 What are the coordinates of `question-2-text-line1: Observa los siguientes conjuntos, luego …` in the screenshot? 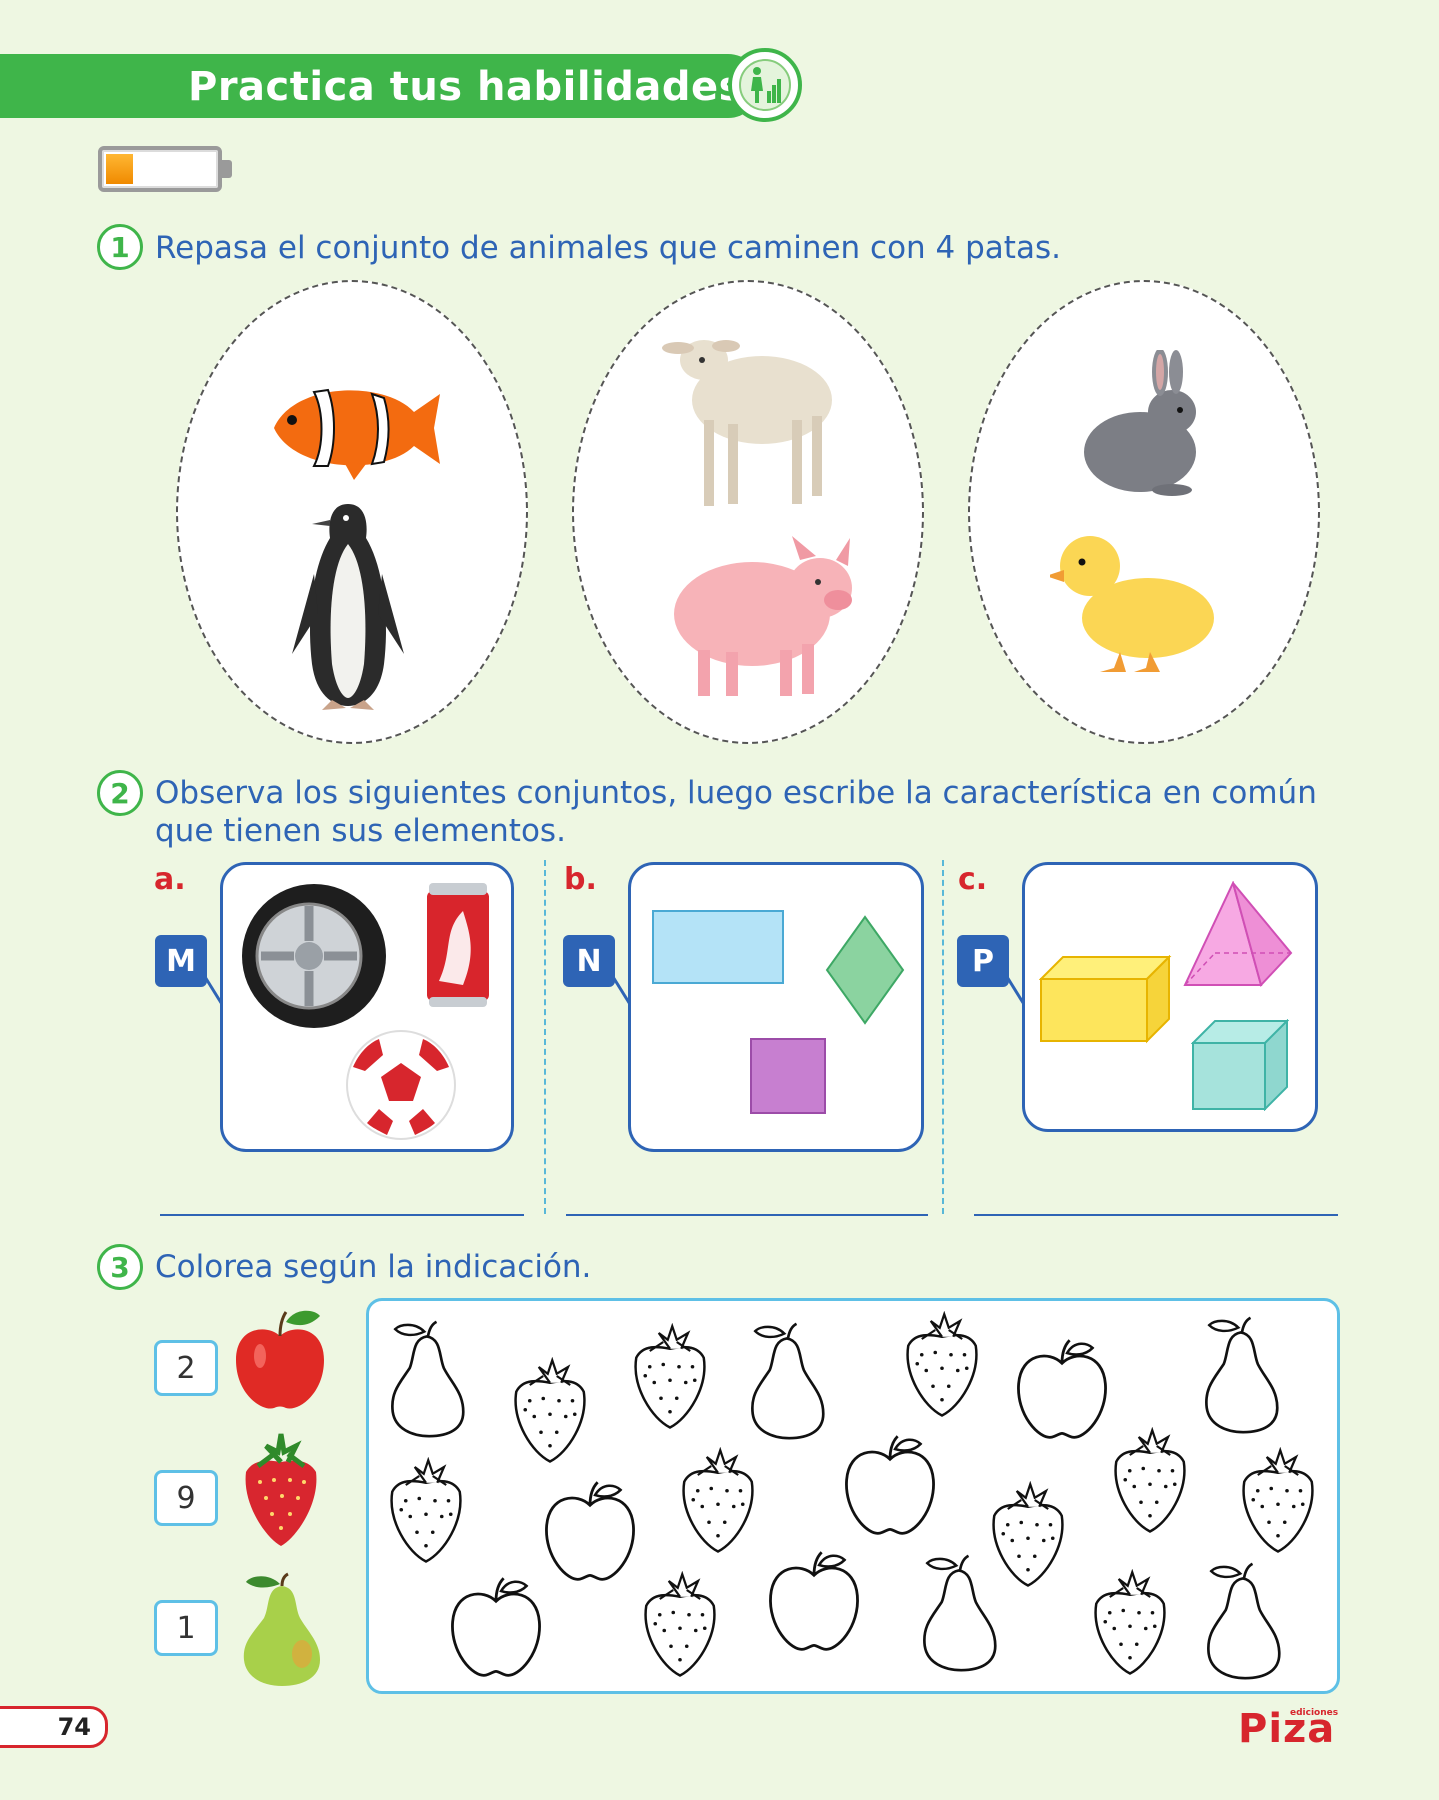 It's located at (736, 793).